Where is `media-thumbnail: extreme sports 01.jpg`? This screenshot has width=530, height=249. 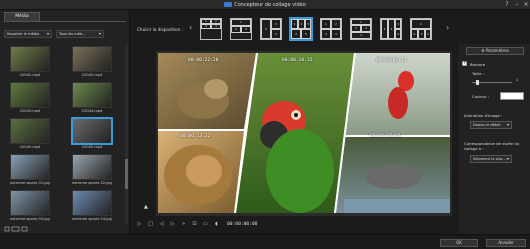 media-thumbnail: extreme sports 01.jpg is located at coordinates (30, 169).